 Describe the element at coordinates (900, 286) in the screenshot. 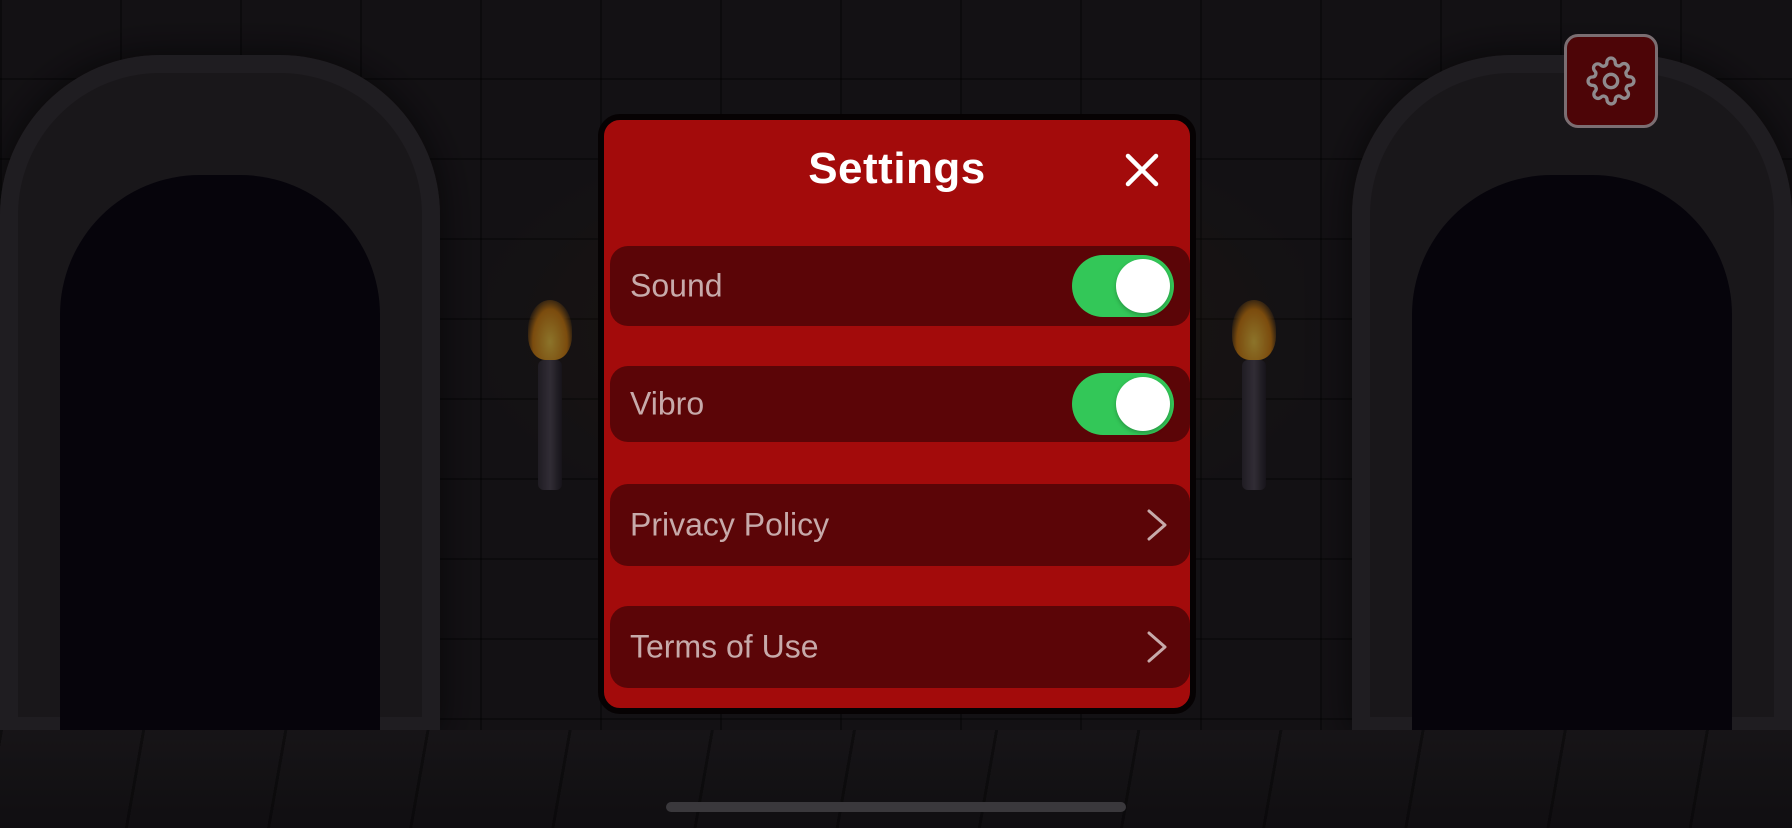

I see `sound-setting-row: Sound` at that location.